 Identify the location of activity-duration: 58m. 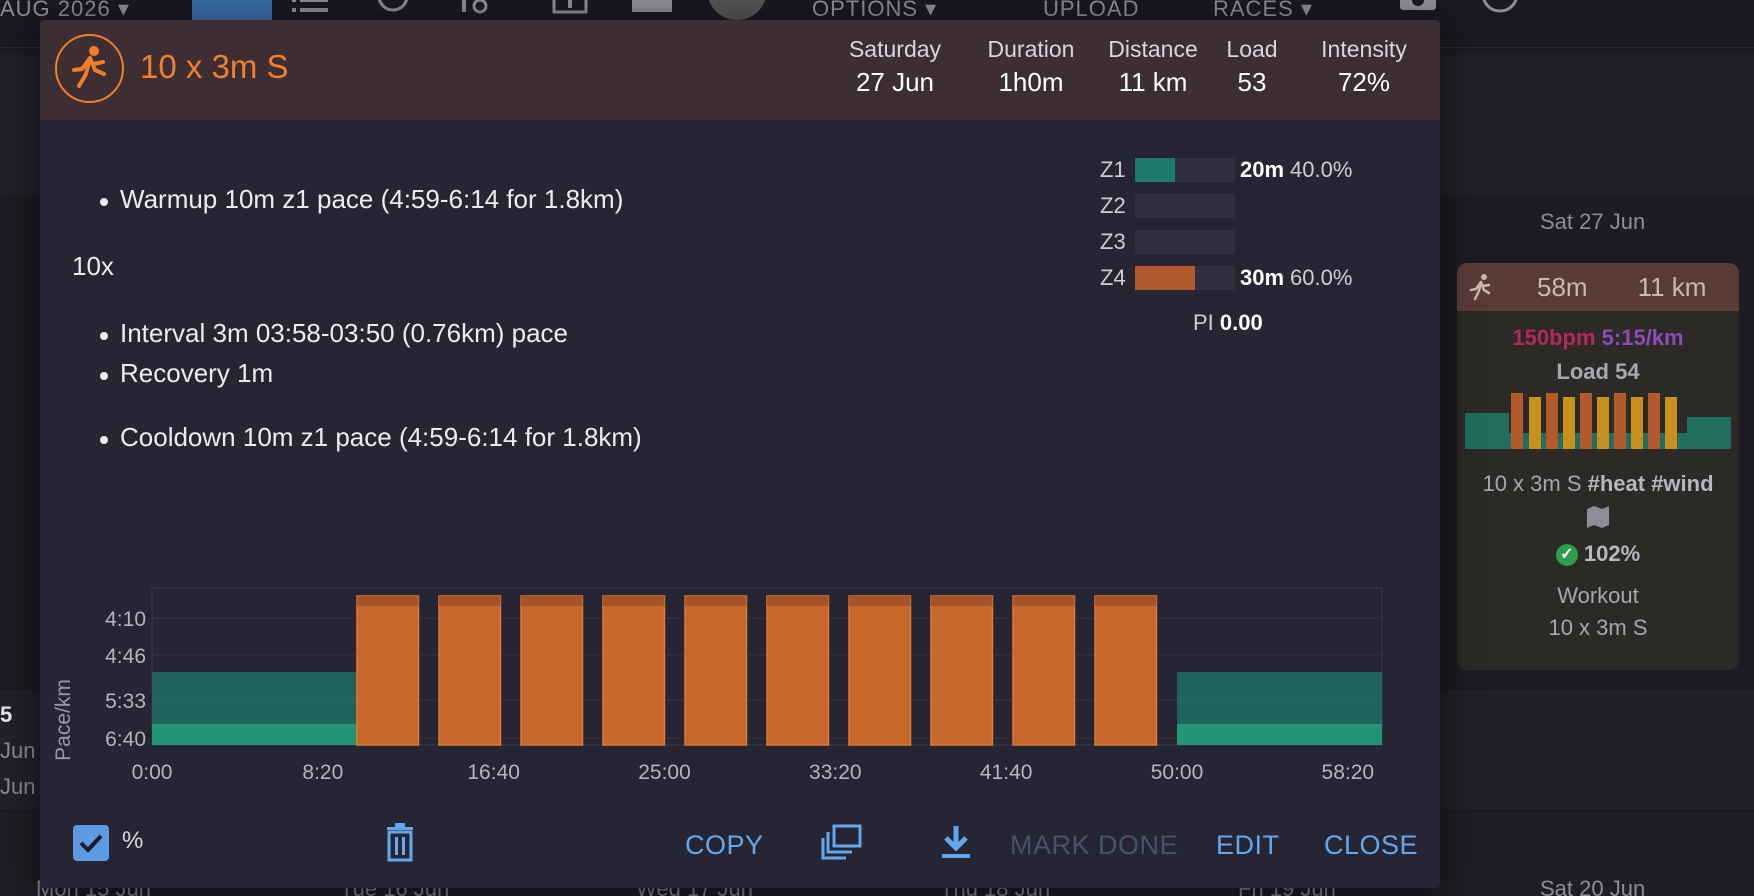
(1562, 286).